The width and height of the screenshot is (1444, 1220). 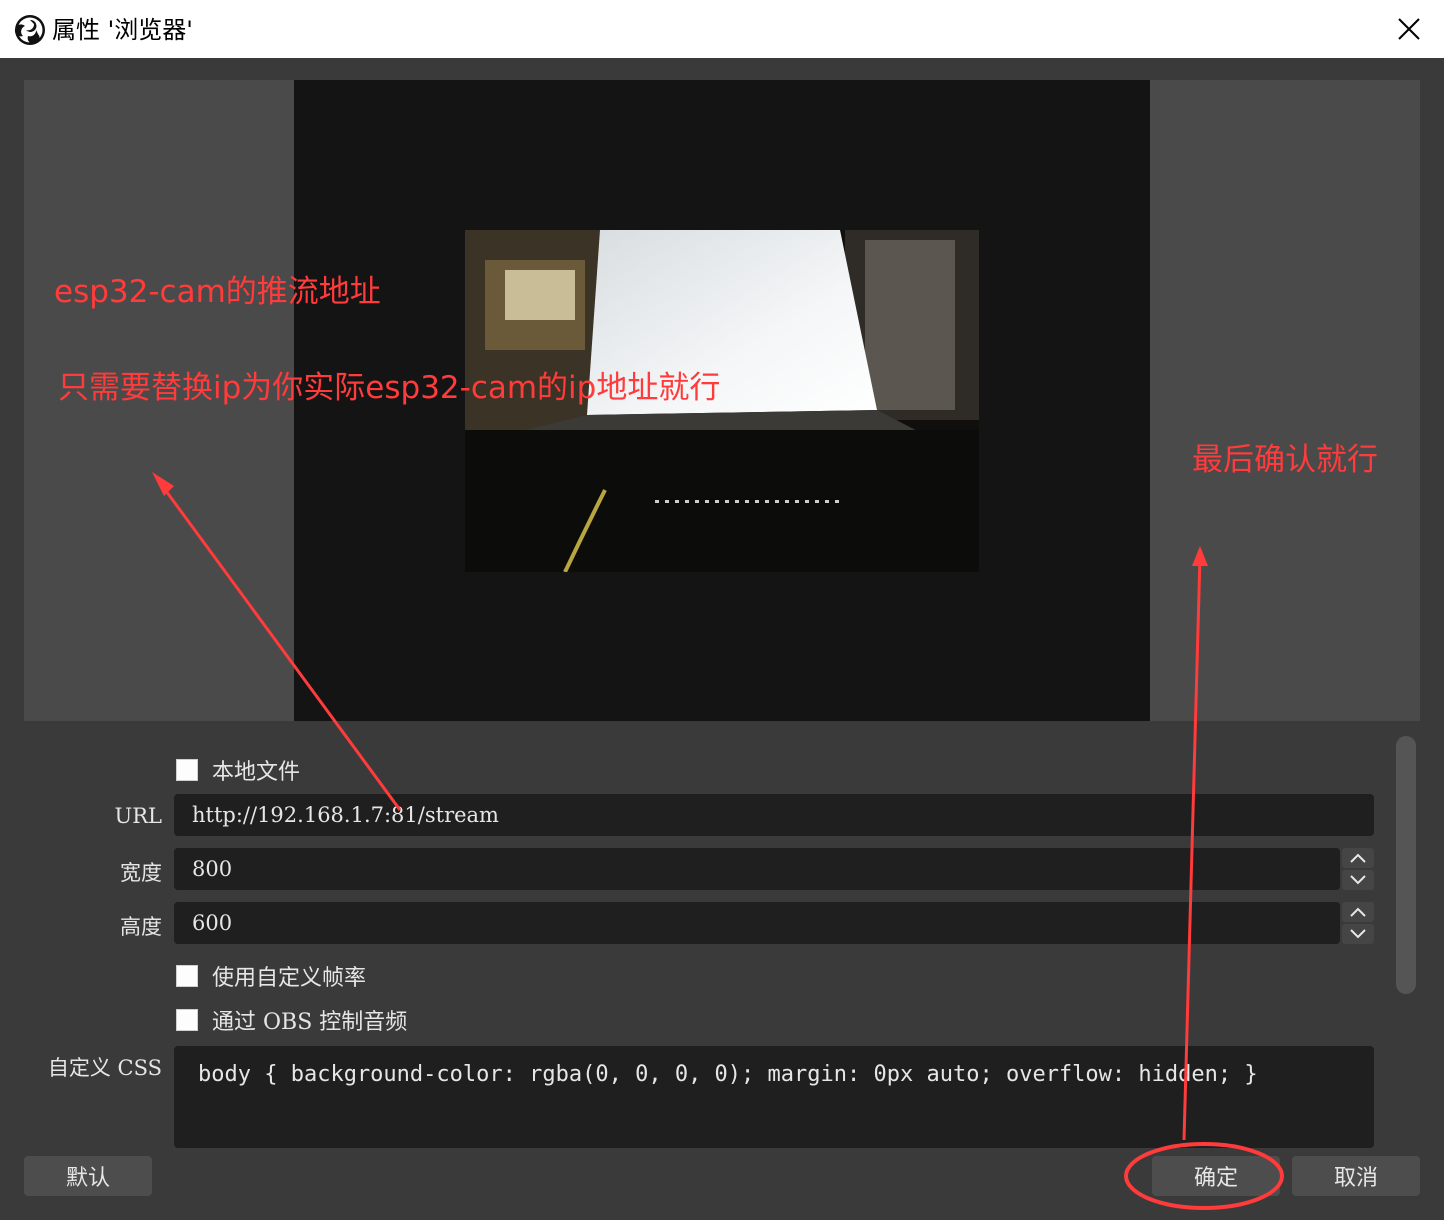 What do you see at coordinates (774, 815) in the screenshot?
I see `url-input: http://192.168.1.7:81/stream` at bounding box center [774, 815].